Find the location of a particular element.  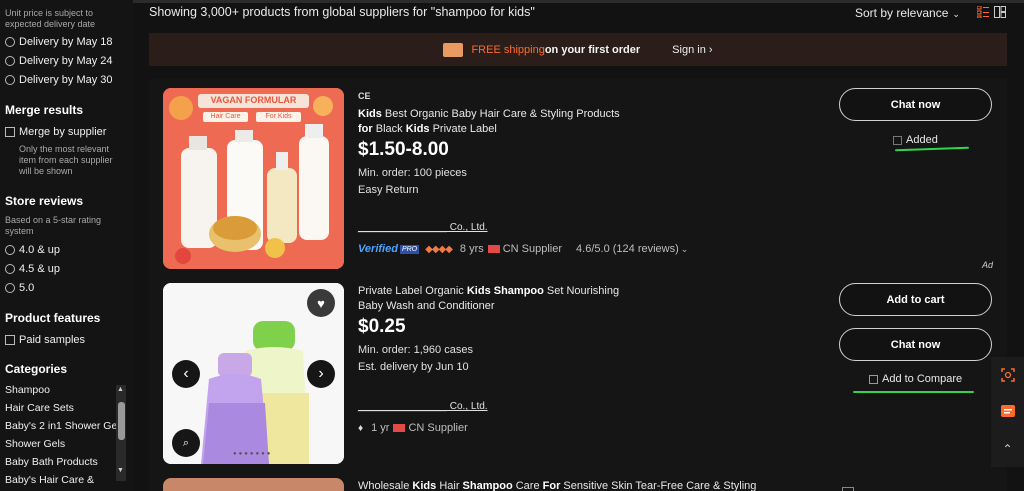

product-image: VAGAN FORMULAR Hair Care For Kids is located at coordinates (253, 178).